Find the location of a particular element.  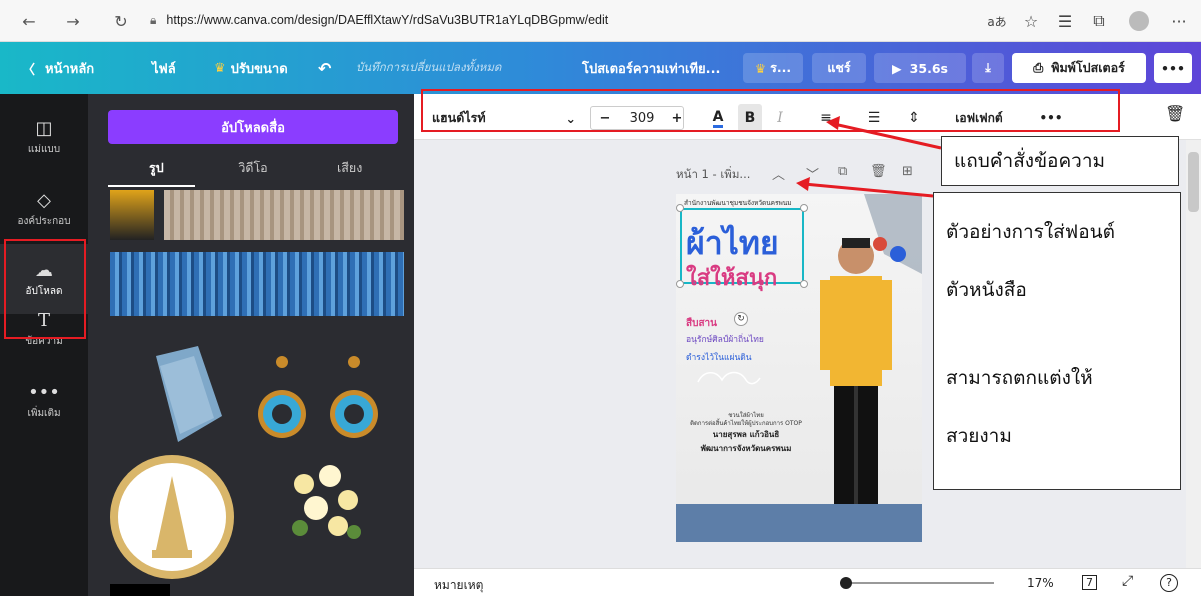

zoom-slider is located at coordinates (919, 583).